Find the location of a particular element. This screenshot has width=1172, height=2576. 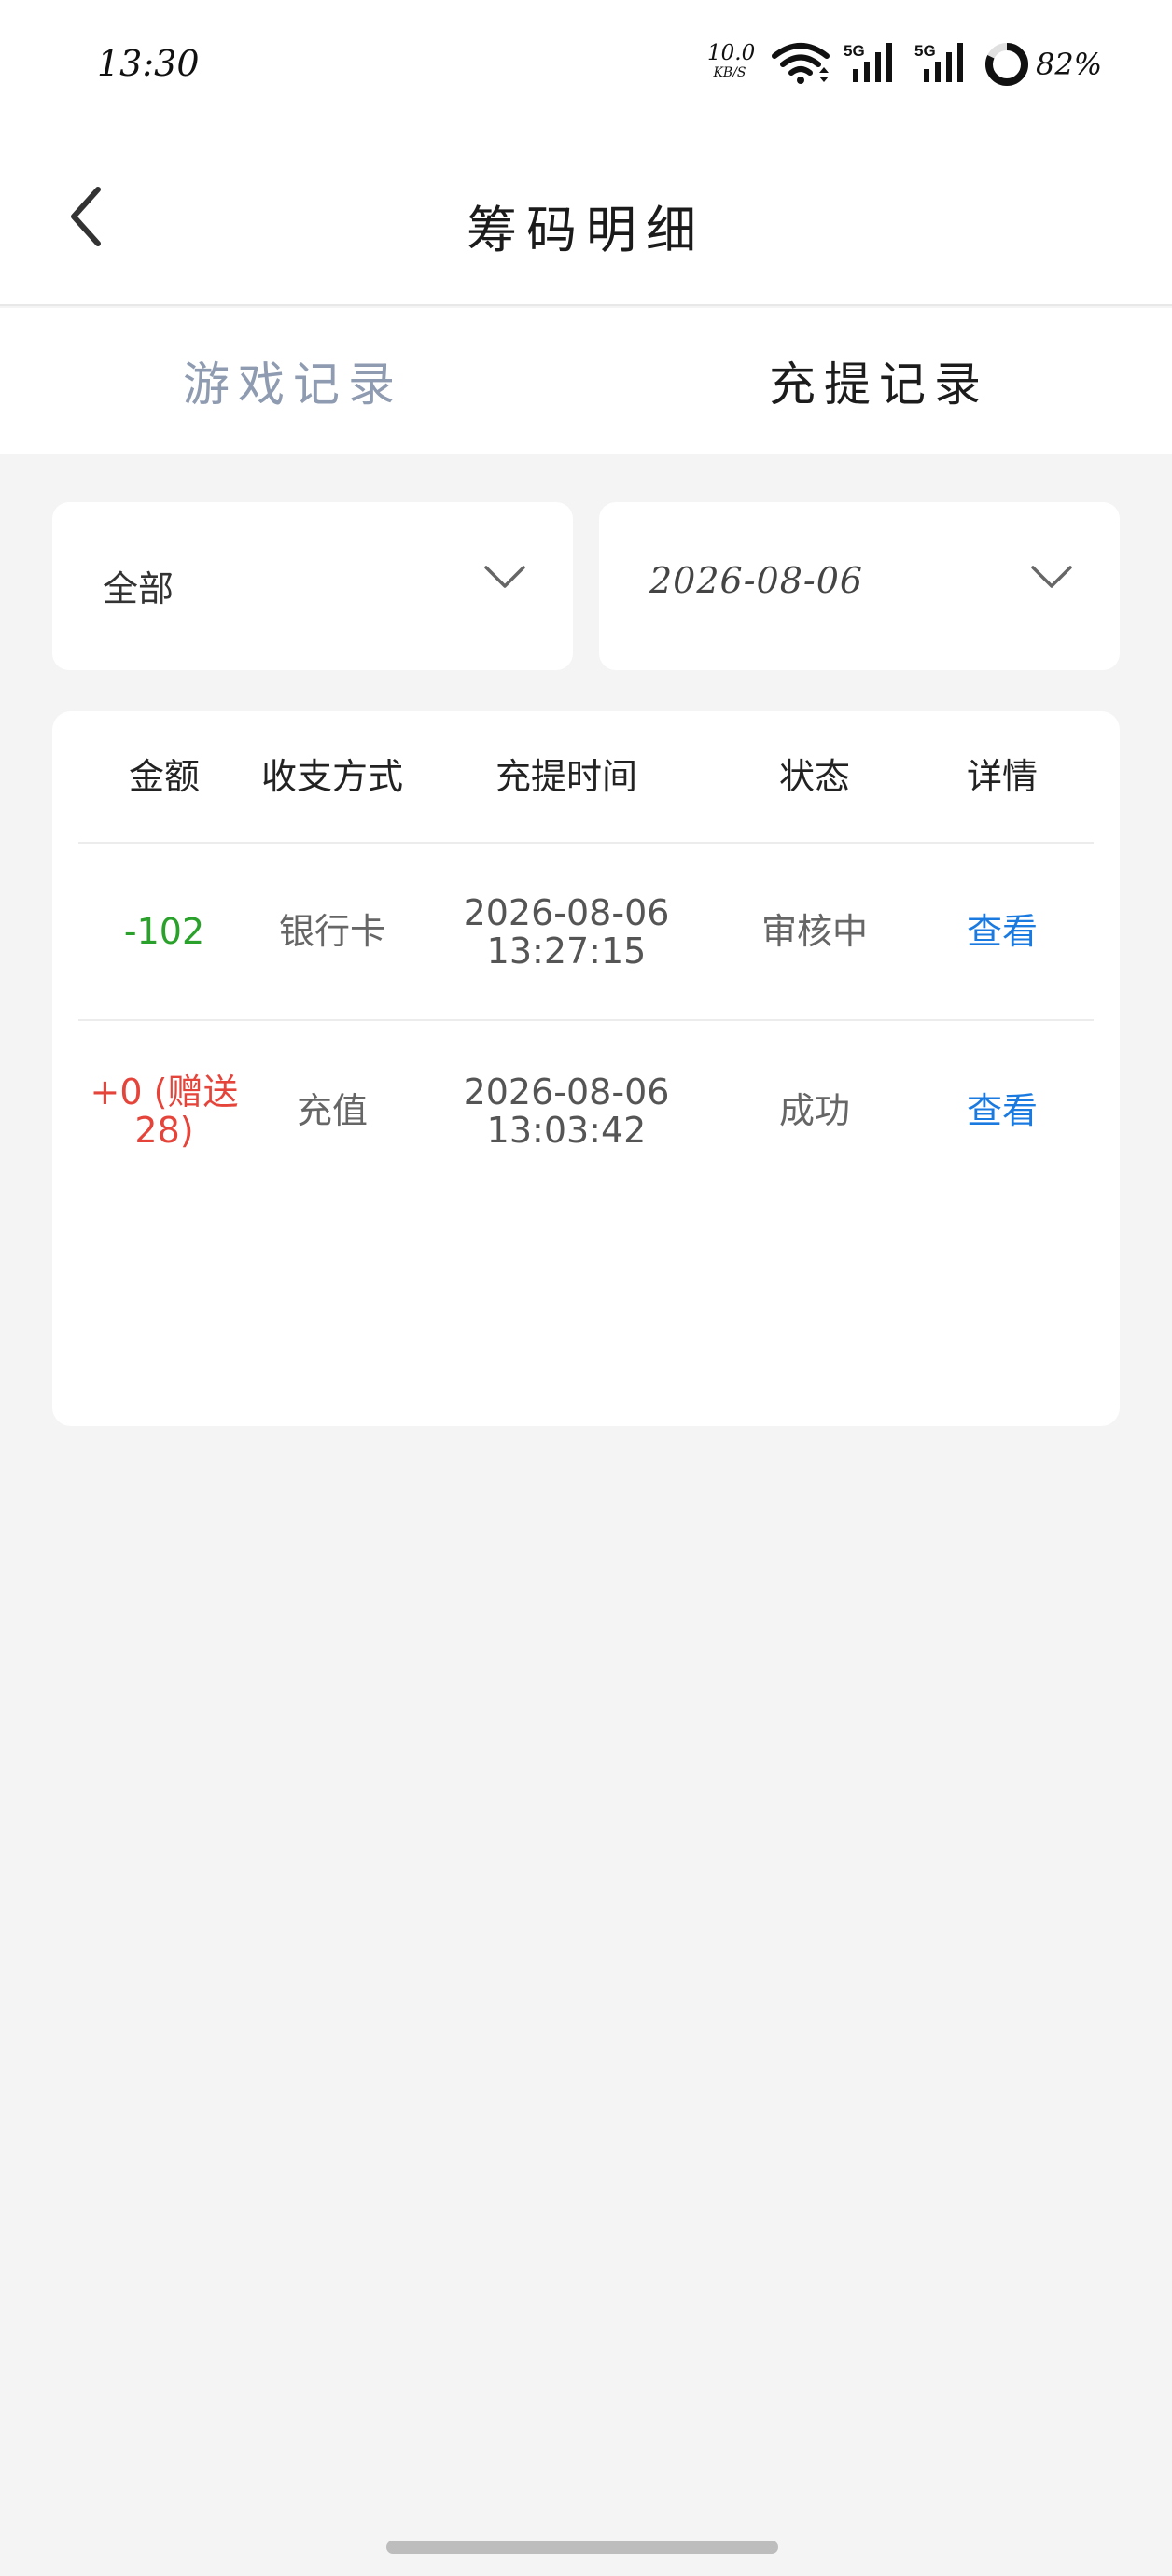

row-time-text: 13:03:42 is located at coordinates (566, 1130).